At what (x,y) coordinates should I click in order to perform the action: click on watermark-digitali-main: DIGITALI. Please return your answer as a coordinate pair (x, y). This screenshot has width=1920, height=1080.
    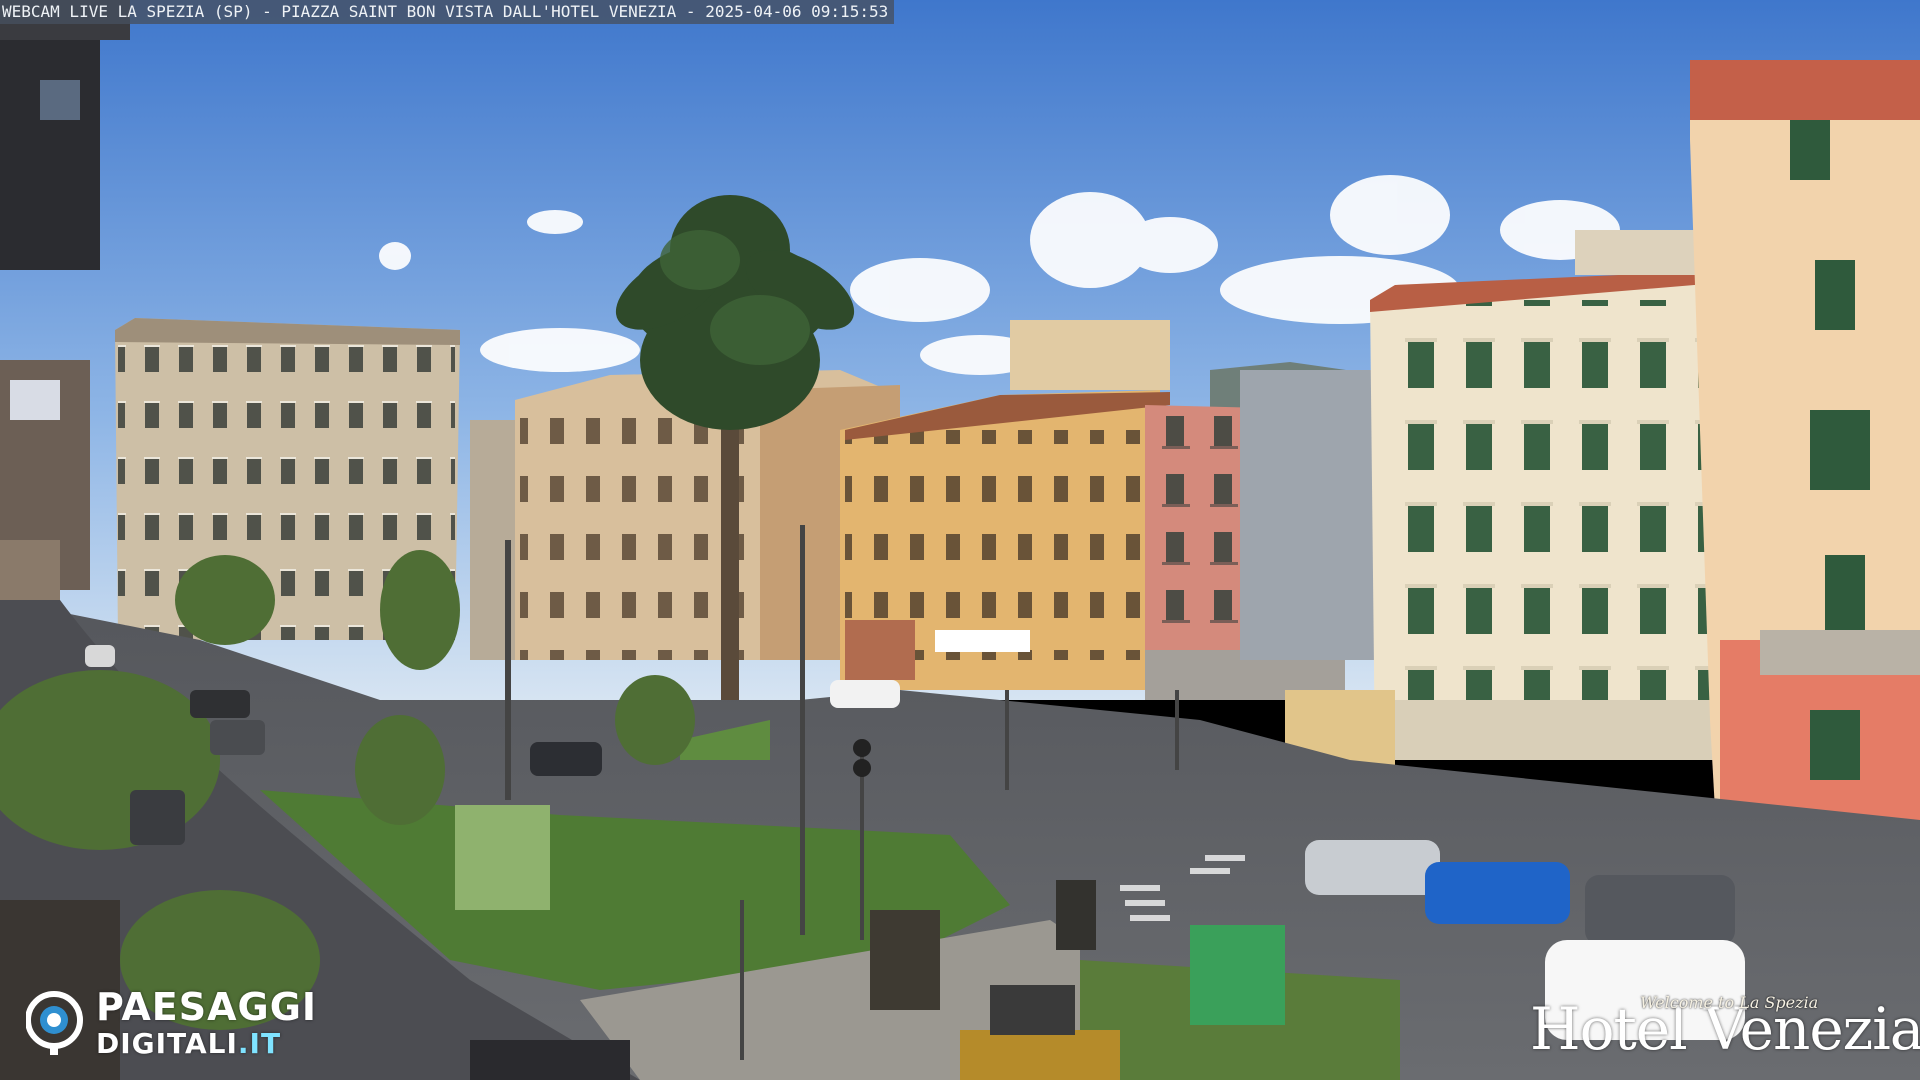
    Looking at the image, I should click on (167, 1043).